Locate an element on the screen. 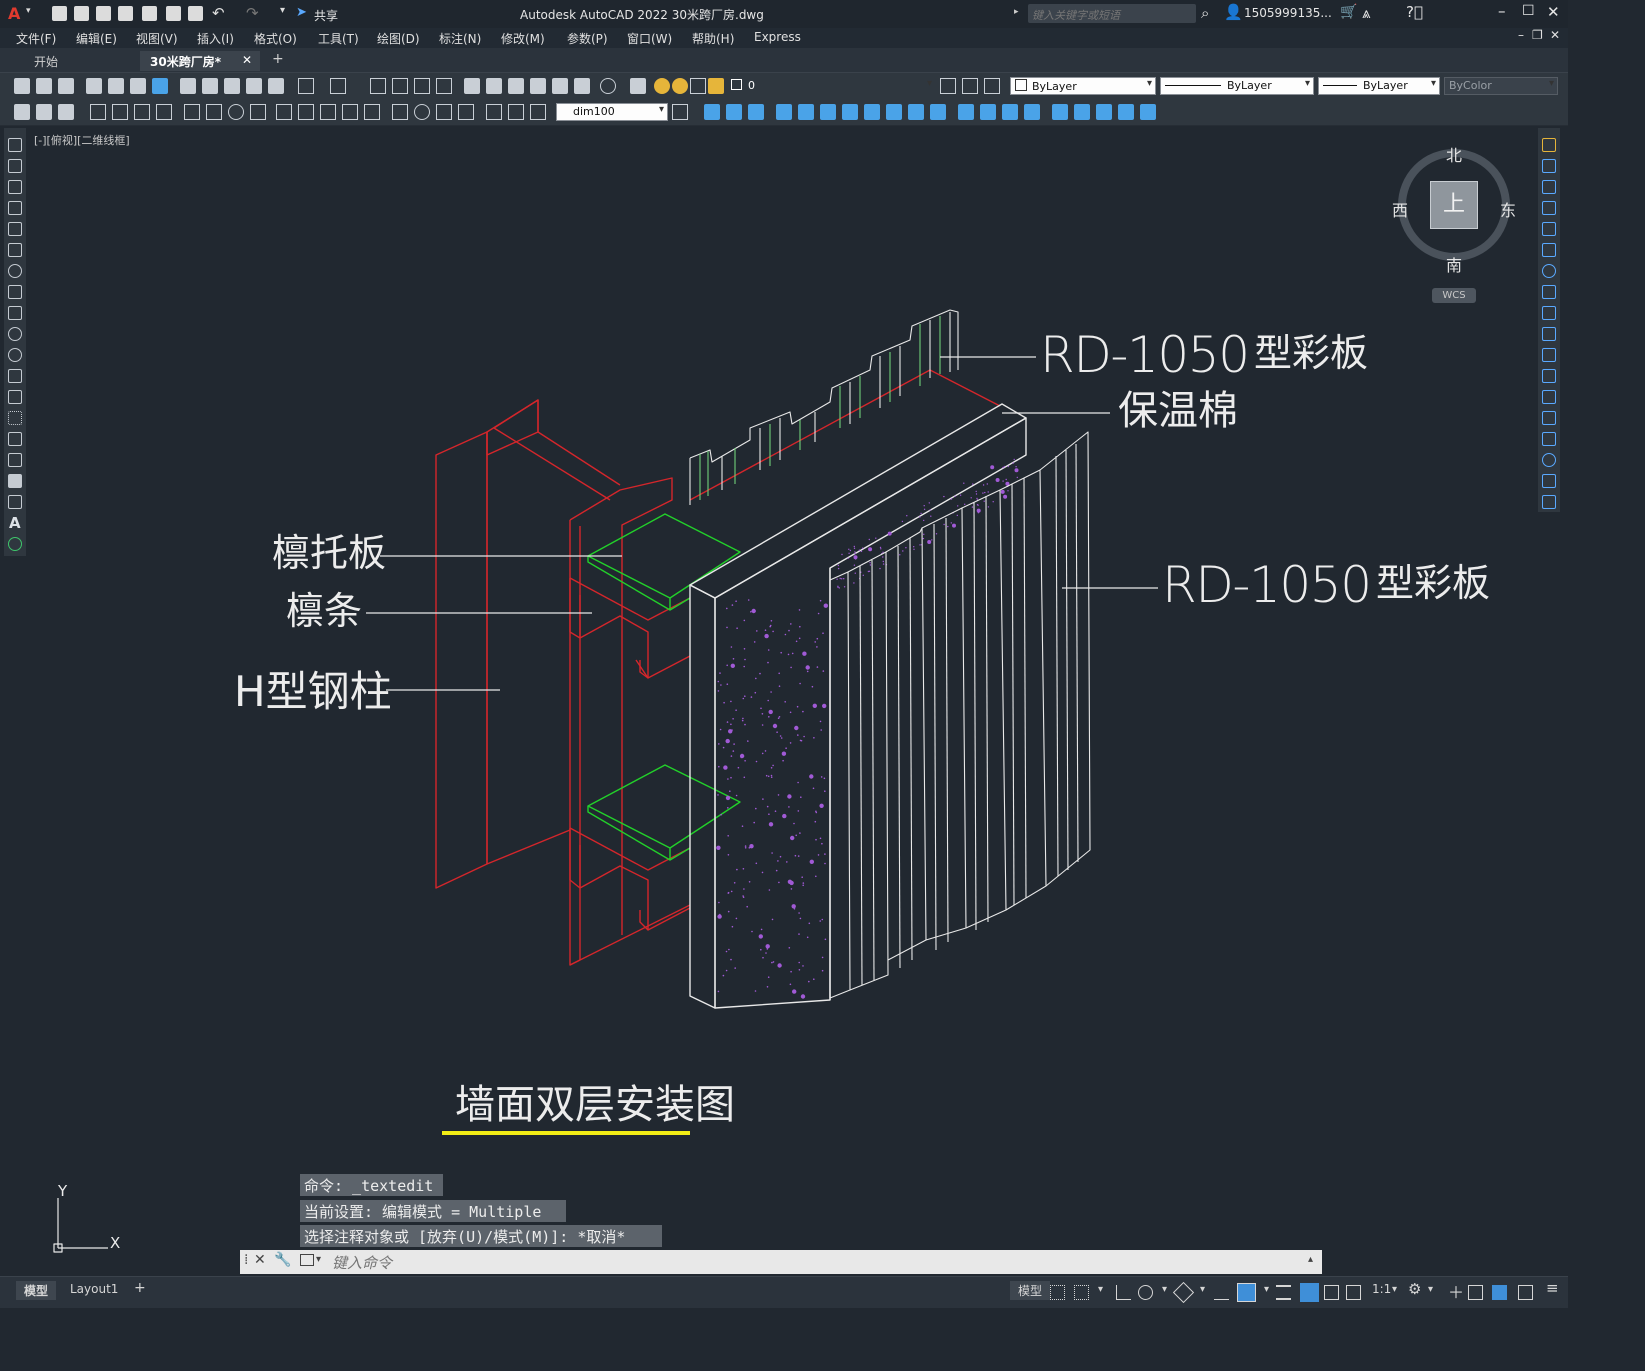  tab-model: 模型 is located at coordinates (36, 1290).